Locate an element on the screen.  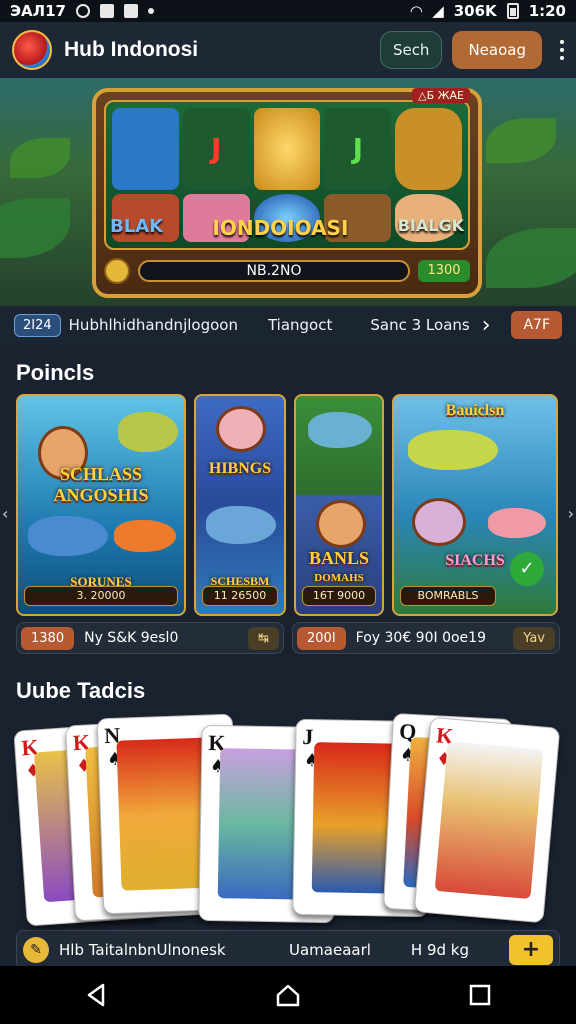
ticker-text: Tiangoct is located at coordinates (300, 325).